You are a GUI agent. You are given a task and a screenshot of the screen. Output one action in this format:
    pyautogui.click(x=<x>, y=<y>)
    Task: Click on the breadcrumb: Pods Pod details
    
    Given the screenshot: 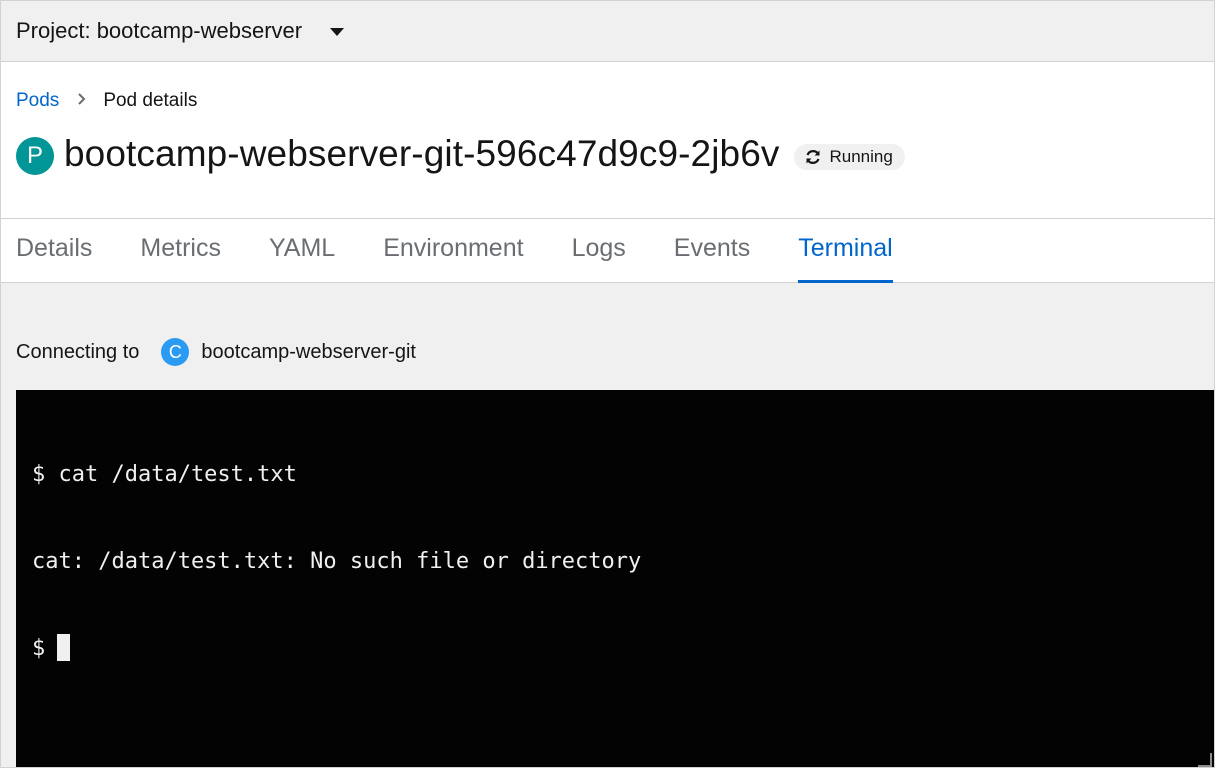 What is the action you would take?
    pyautogui.click(x=106, y=101)
    